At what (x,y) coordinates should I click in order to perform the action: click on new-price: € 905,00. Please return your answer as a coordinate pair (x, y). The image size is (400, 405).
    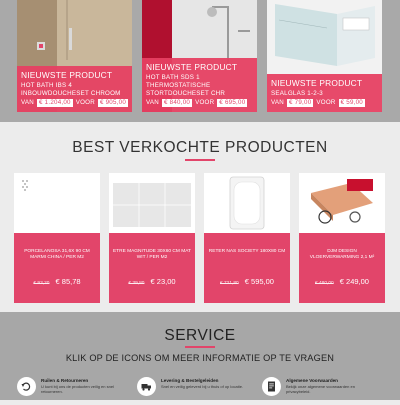
    Looking at the image, I should click on (113, 103).